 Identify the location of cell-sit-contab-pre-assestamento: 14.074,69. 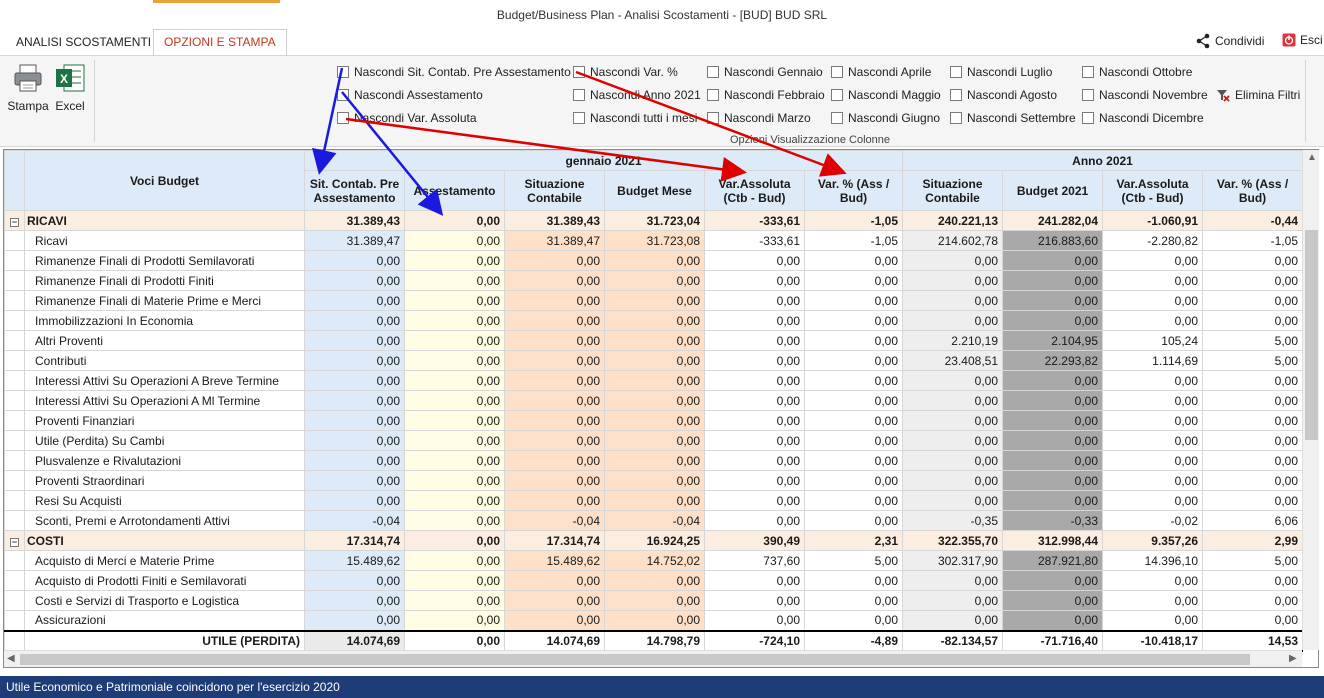
(354, 640).